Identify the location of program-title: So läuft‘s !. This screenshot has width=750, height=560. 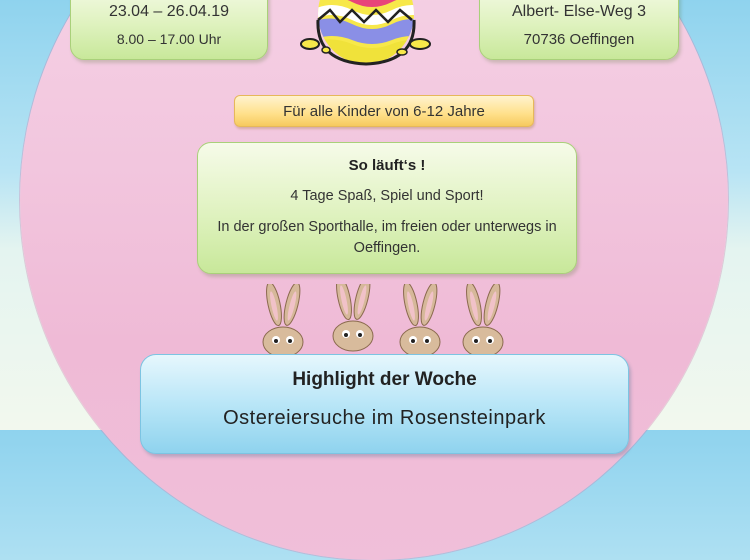
(387, 165).